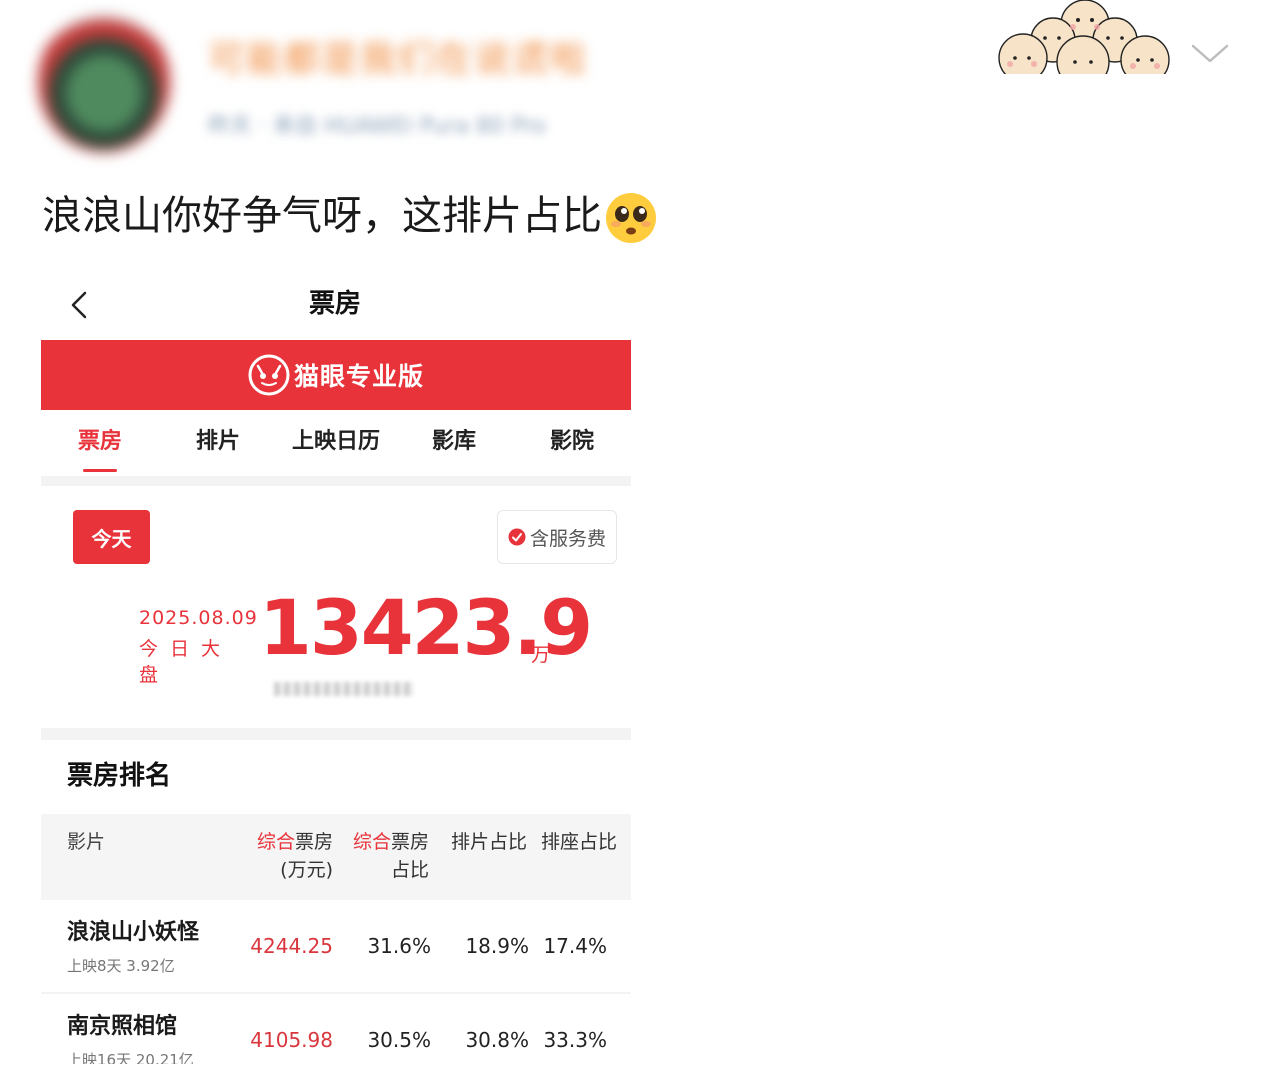 This screenshot has height=1080, width=1267. I want to click on post-text: 浪浪山你好争气呀，这排片占比, so click(350, 216).